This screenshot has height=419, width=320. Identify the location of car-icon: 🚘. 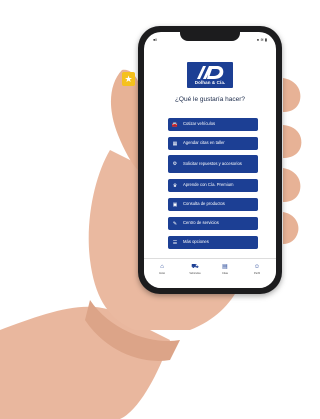
(175, 124).